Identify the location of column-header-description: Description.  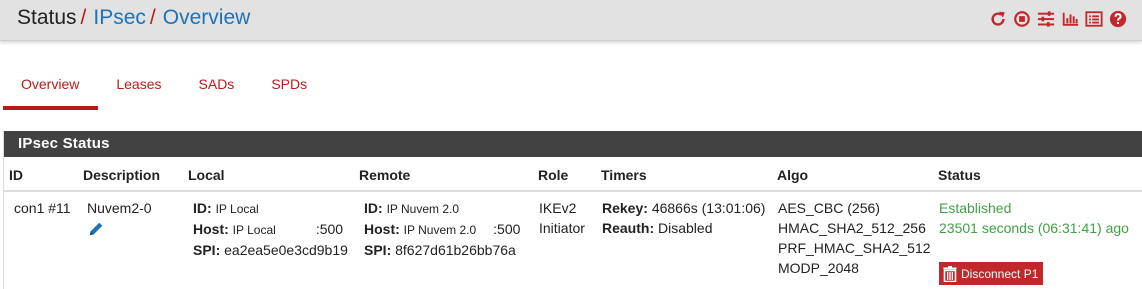
(130, 174).